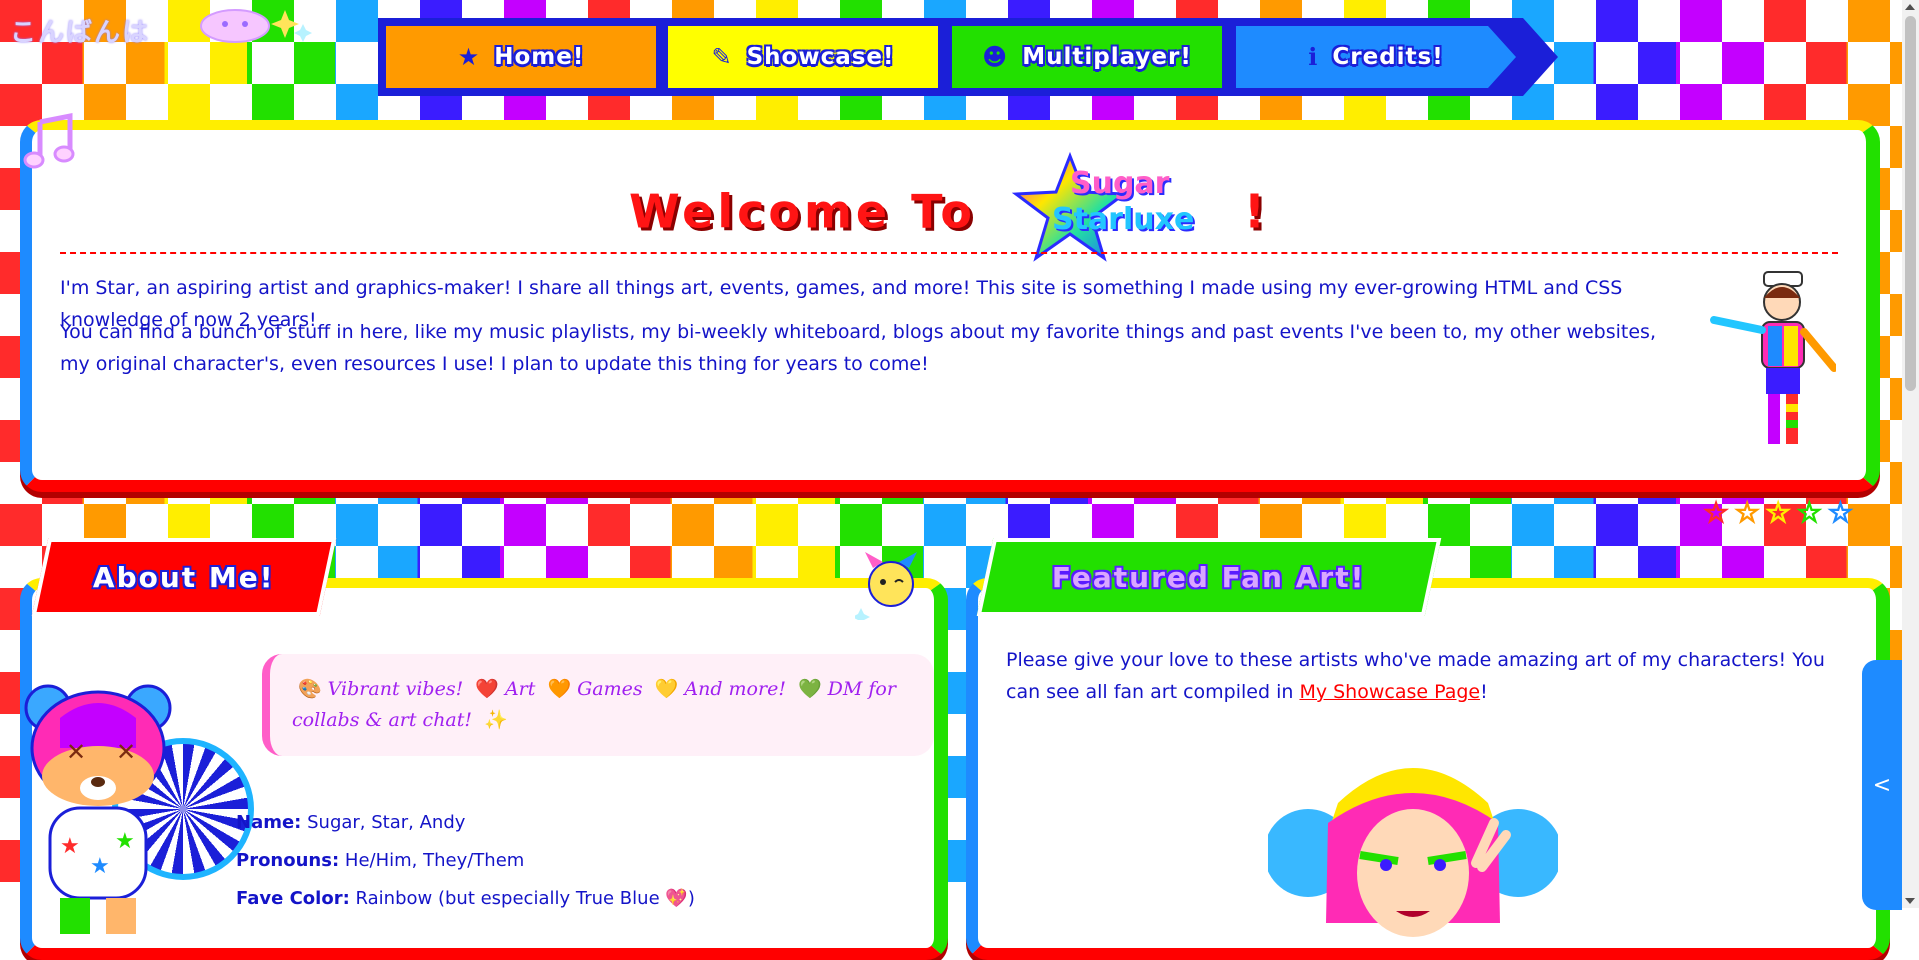 The height and width of the screenshot is (960, 1919). I want to click on nav-showcase-button: ✎ Showcase!, so click(803, 57).